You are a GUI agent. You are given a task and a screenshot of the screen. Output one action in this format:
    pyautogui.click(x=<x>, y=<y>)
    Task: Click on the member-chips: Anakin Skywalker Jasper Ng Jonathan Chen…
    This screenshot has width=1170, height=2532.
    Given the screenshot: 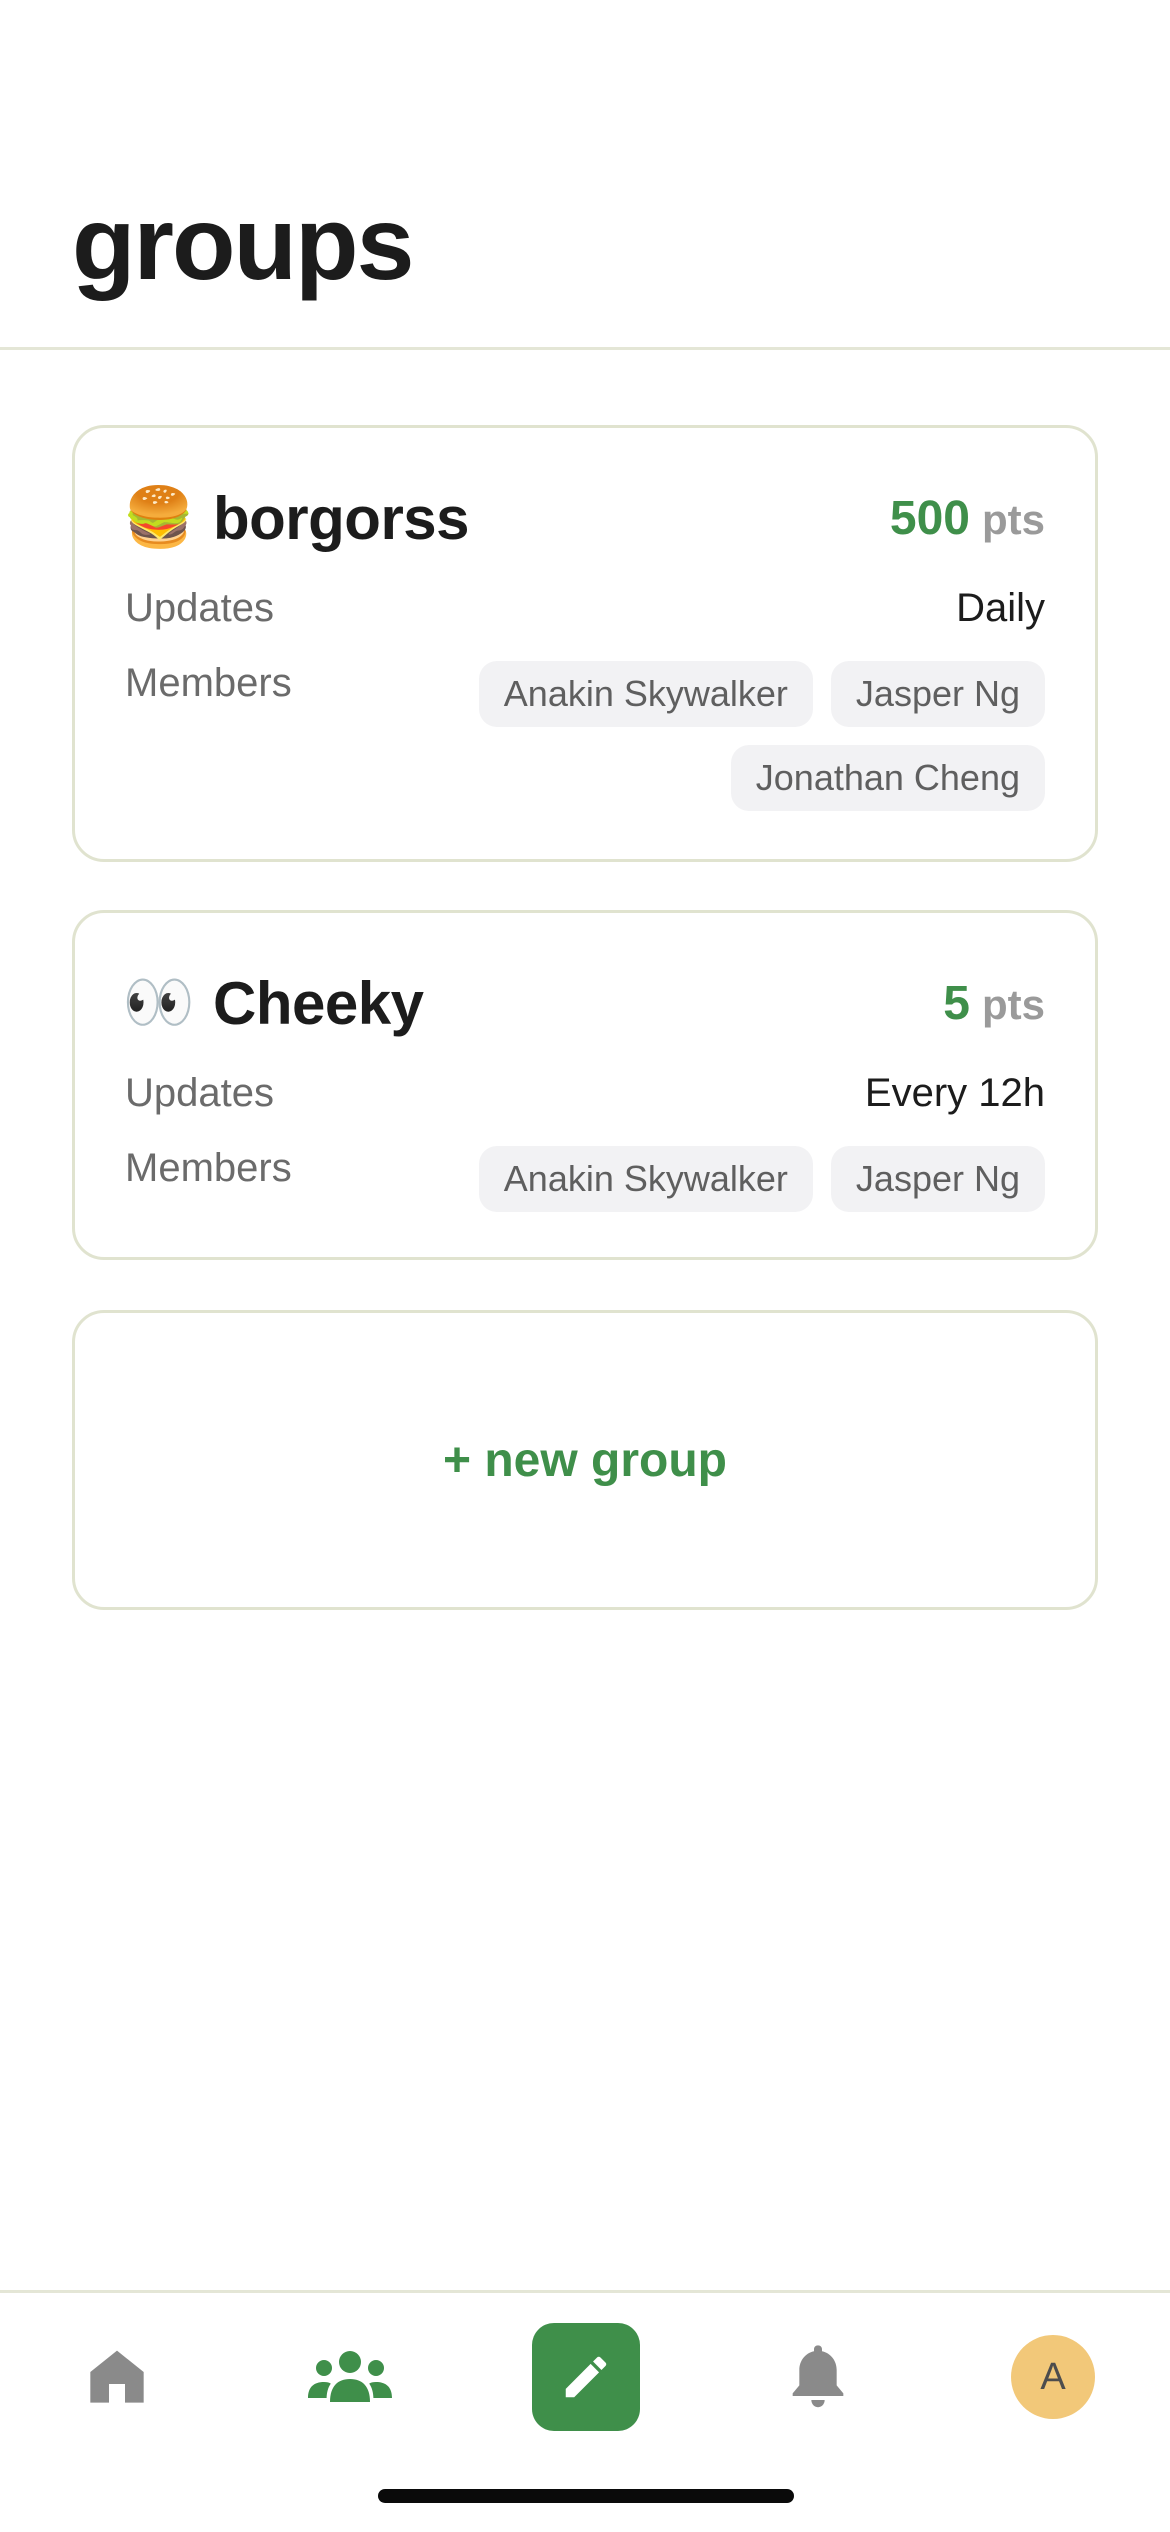 What is the action you would take?
    pyautogui.click(x=725, y=736)
    